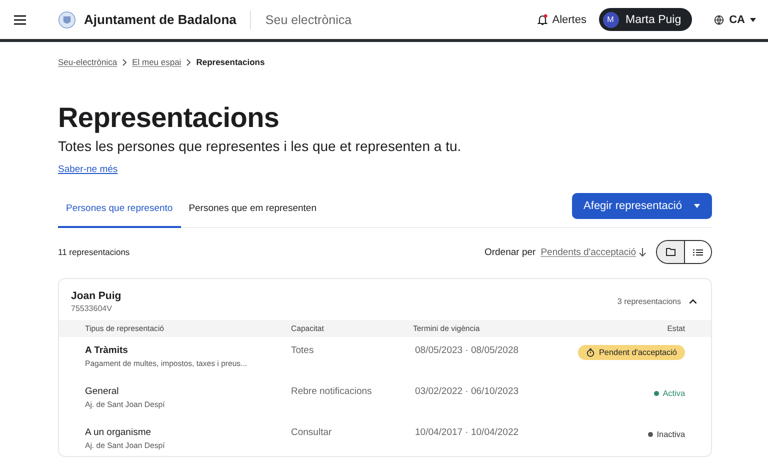 The width and height of the screenshot is (768, 464). I want to click on folder-view-button, so click(670, 252).